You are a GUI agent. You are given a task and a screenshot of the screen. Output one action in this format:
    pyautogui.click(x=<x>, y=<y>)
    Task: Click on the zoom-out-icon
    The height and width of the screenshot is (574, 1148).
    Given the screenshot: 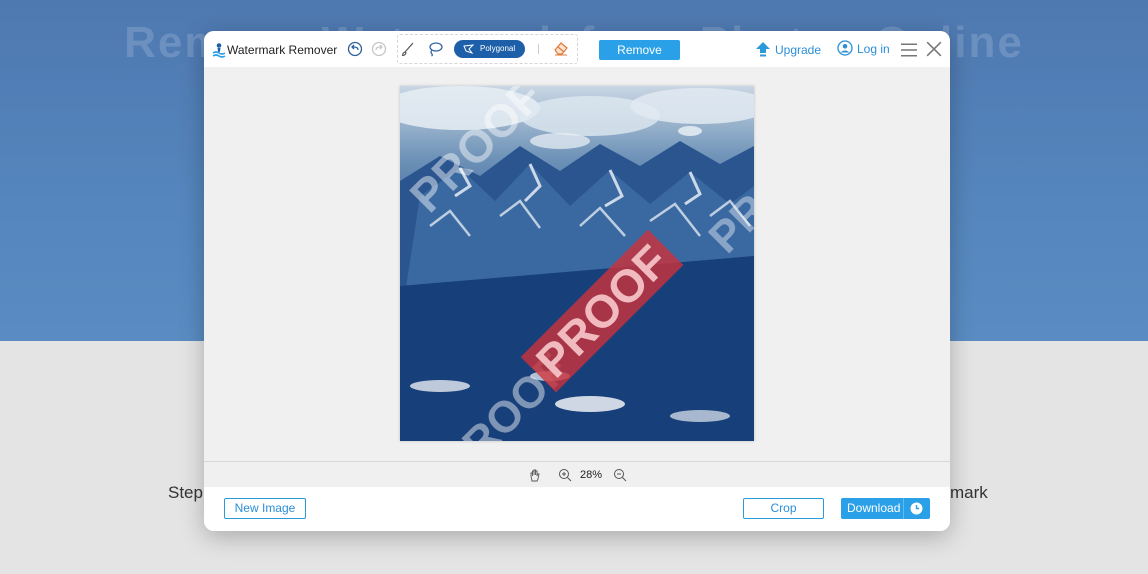 What is the action you would take?
    pyautogui.click(x=620, y=475)
    